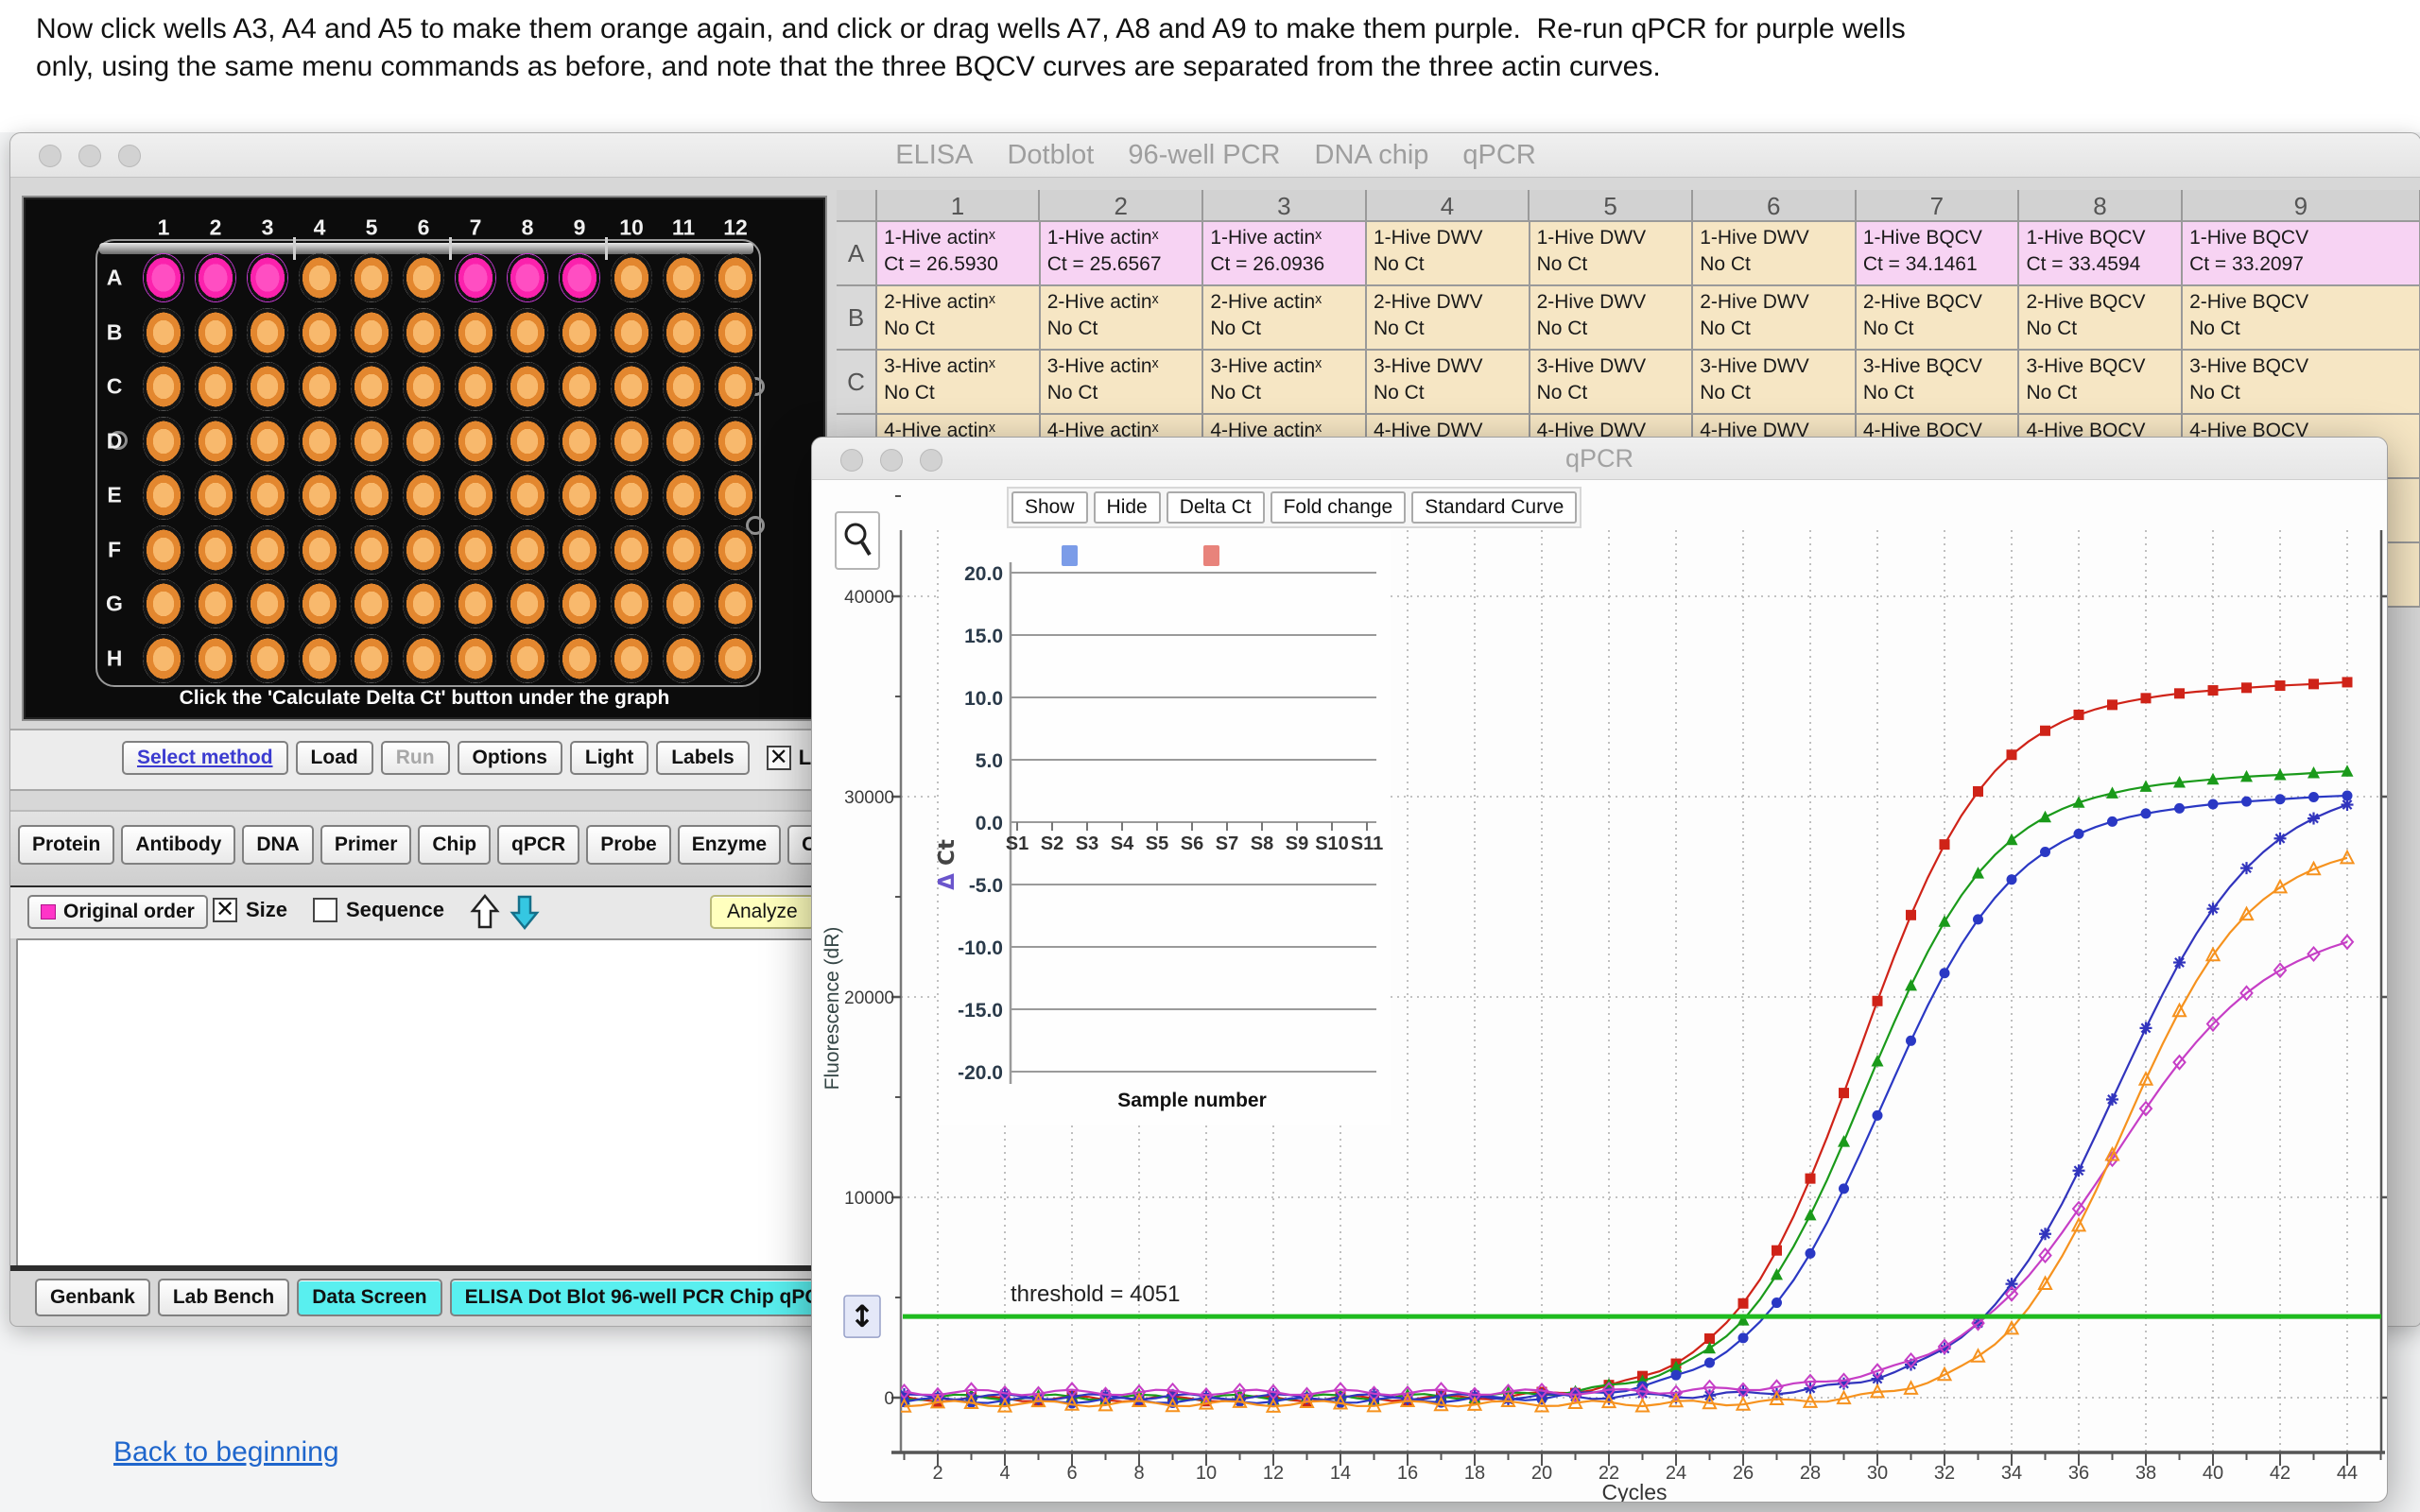 This screenshot has height=1512, width=2420. I want to click on well-cell-A7: 1-Hive BQCV Ct = 34.1461, so click(1938, 254).